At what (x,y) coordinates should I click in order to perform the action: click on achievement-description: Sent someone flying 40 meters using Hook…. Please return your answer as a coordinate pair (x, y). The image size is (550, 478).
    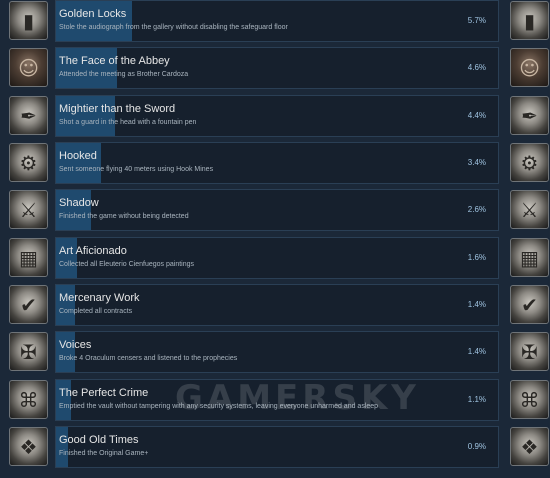
    Looking at the image, I should click on (136, 169).